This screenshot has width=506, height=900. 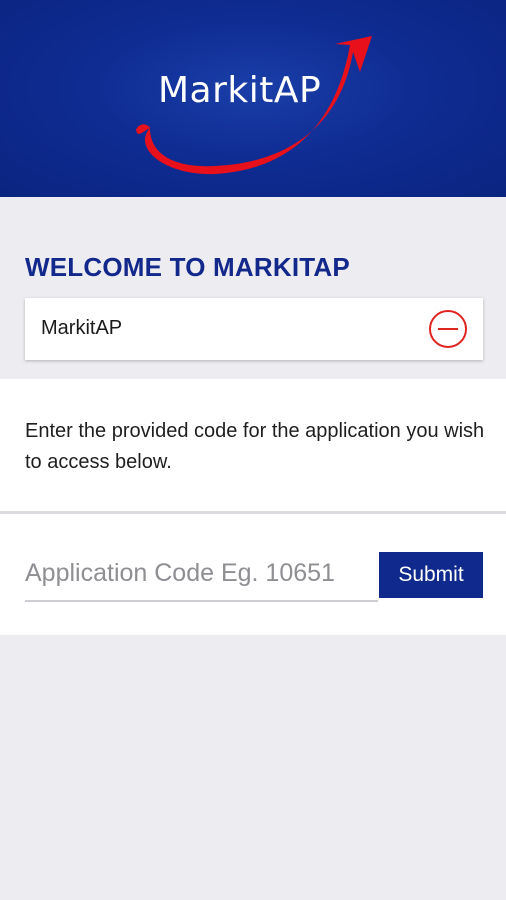 What do you see at coordinates (240, 90) in the screenshot?
I see `logo-text: MarkitAP` at bounding box center [240, 90].